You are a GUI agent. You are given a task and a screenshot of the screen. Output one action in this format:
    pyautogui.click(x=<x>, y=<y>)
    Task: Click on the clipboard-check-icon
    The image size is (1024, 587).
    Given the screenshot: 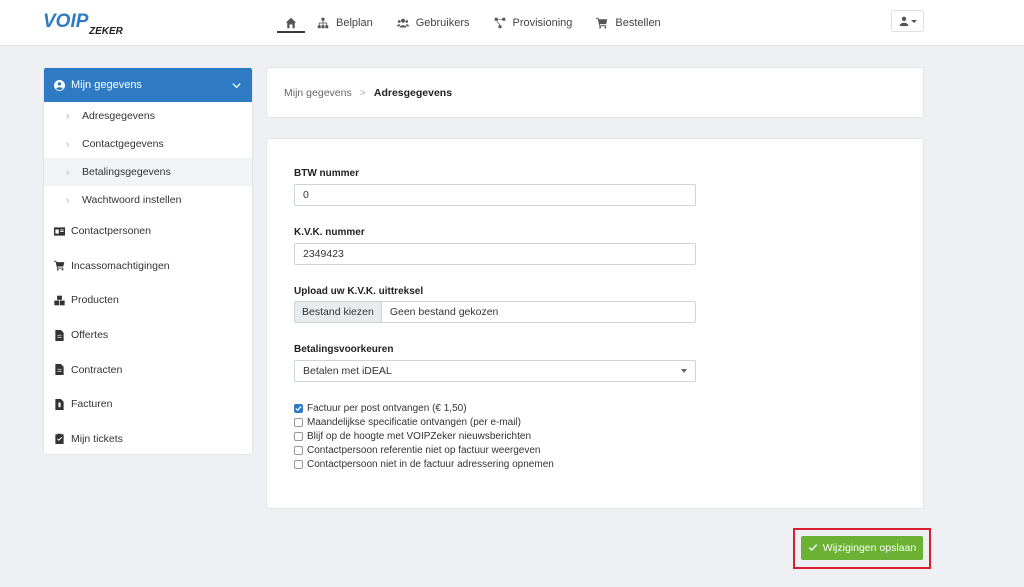 What is the action you would take?
    pyautogui.click(x=59, y=439)
    